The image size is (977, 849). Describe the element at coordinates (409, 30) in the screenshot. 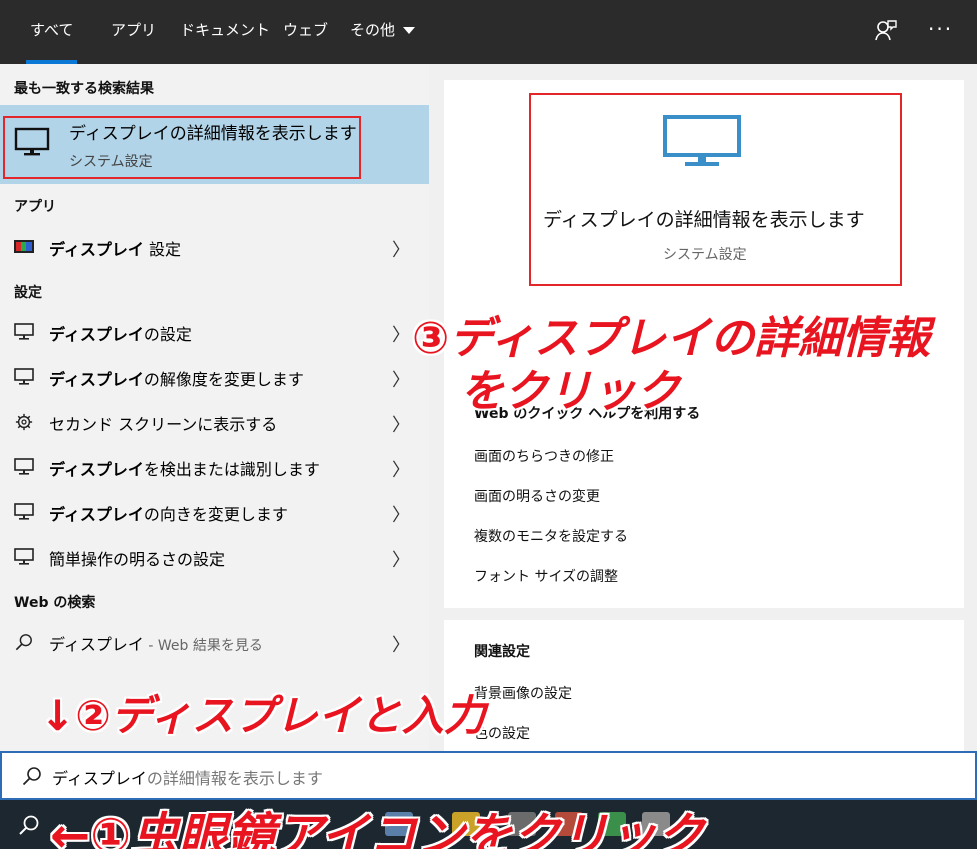

I see `chevron-down-icon` at that location.